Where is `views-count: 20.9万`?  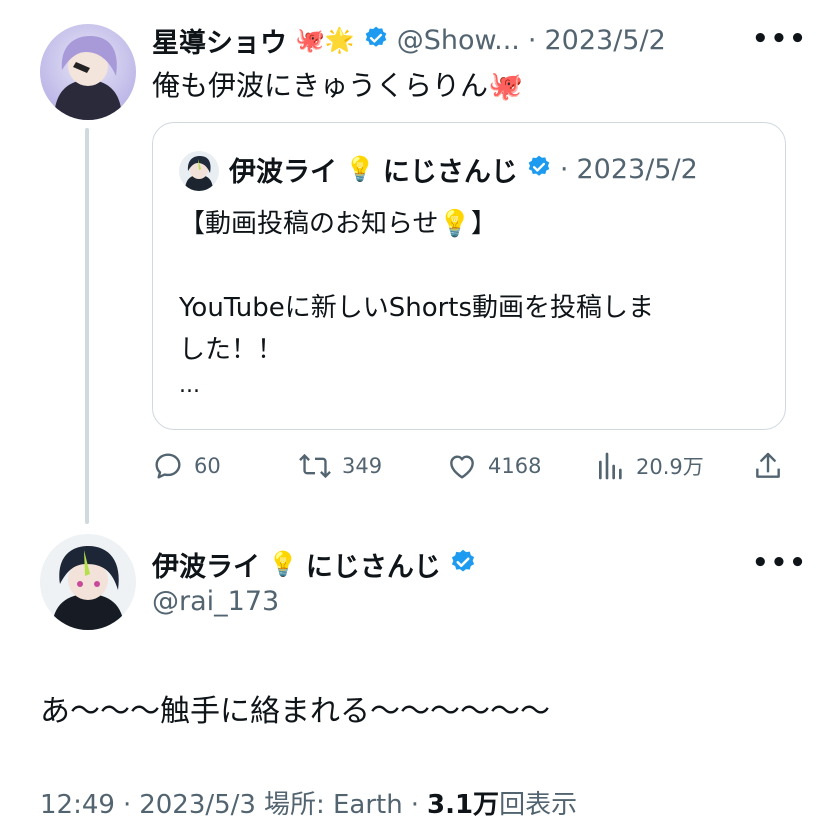
views-count: 20.9万 is located at coordinates (670, 467).